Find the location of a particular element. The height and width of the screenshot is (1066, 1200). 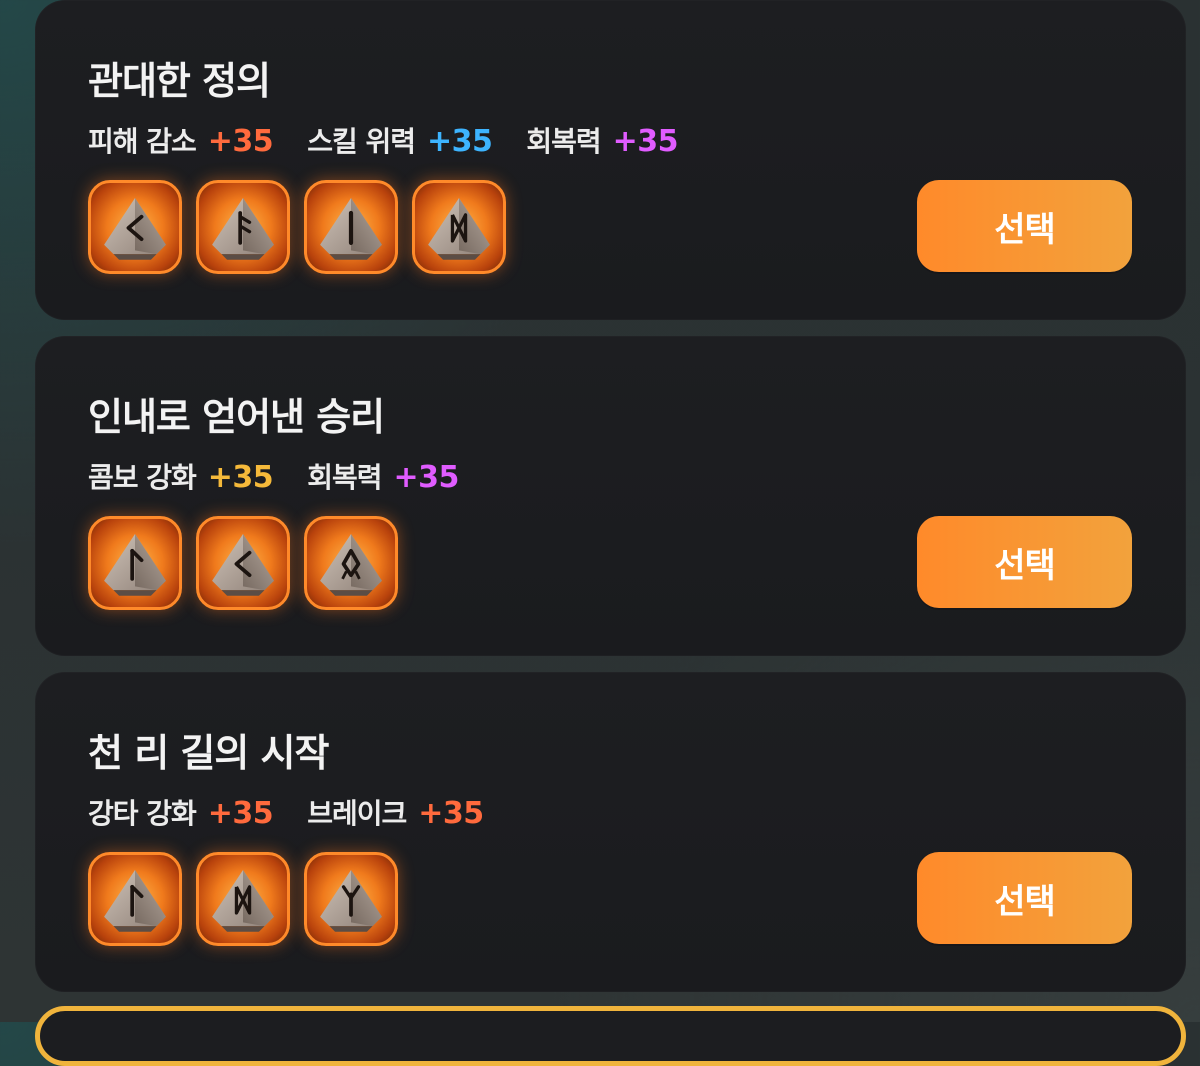

stat-list: 강타 강화 +35 브레이크 +35 is located at coordinates (303, 812).